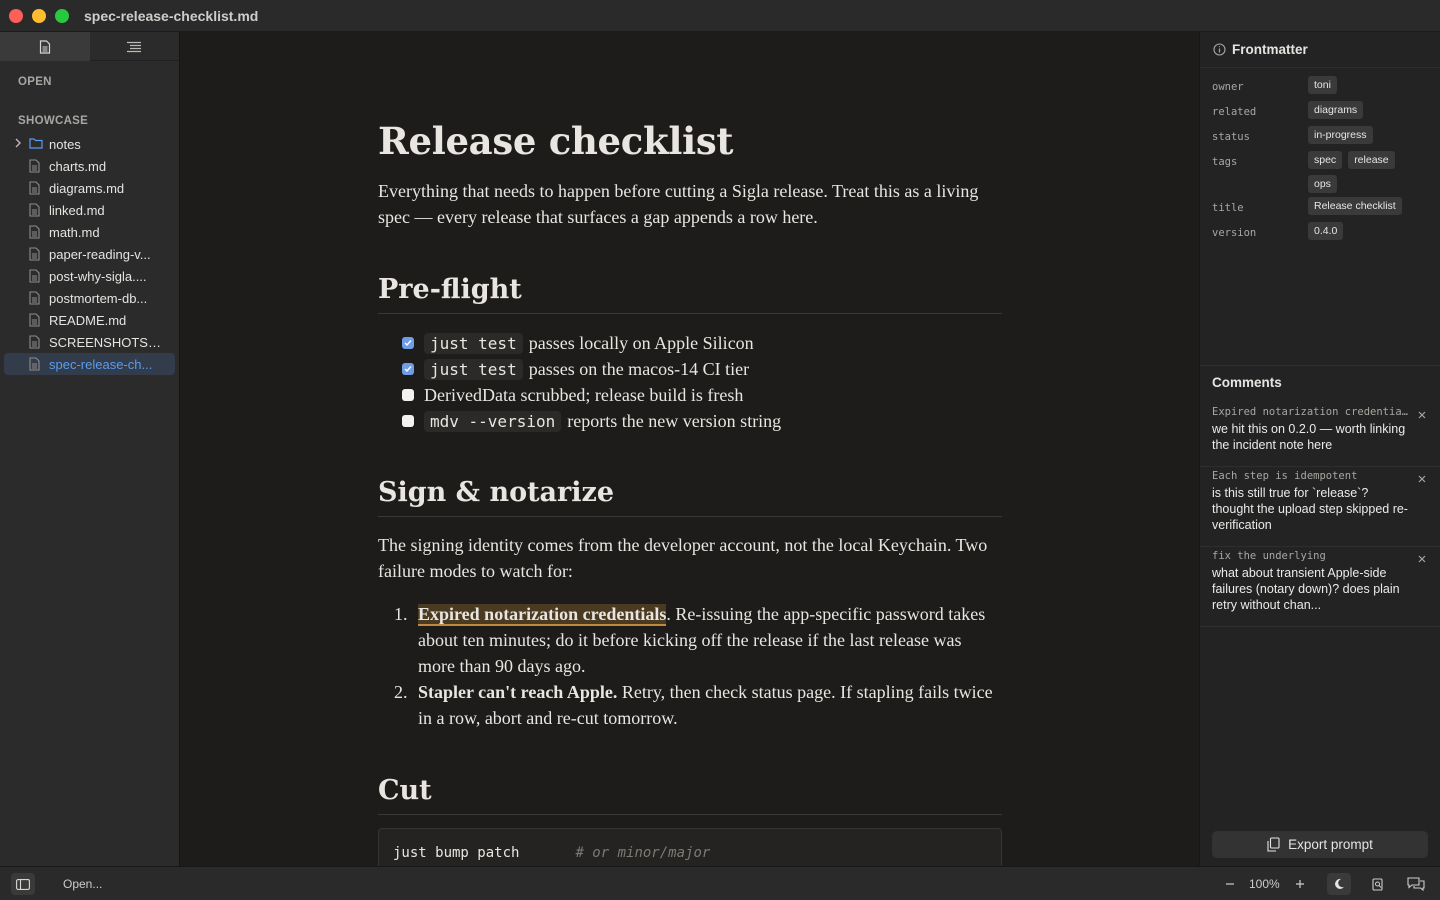 The width and height of the screenshot is (1440, 900). Describe the element at coordinates (39, 16) in the screenshot. I see `minimize-window-button` at that location.